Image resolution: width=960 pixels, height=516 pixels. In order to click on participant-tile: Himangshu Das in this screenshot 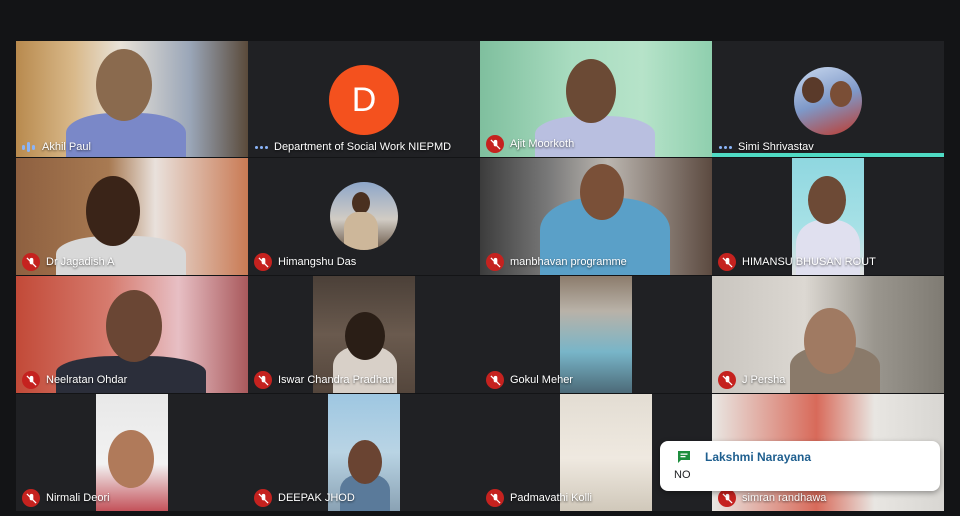, I will do `click(364, 216)`.